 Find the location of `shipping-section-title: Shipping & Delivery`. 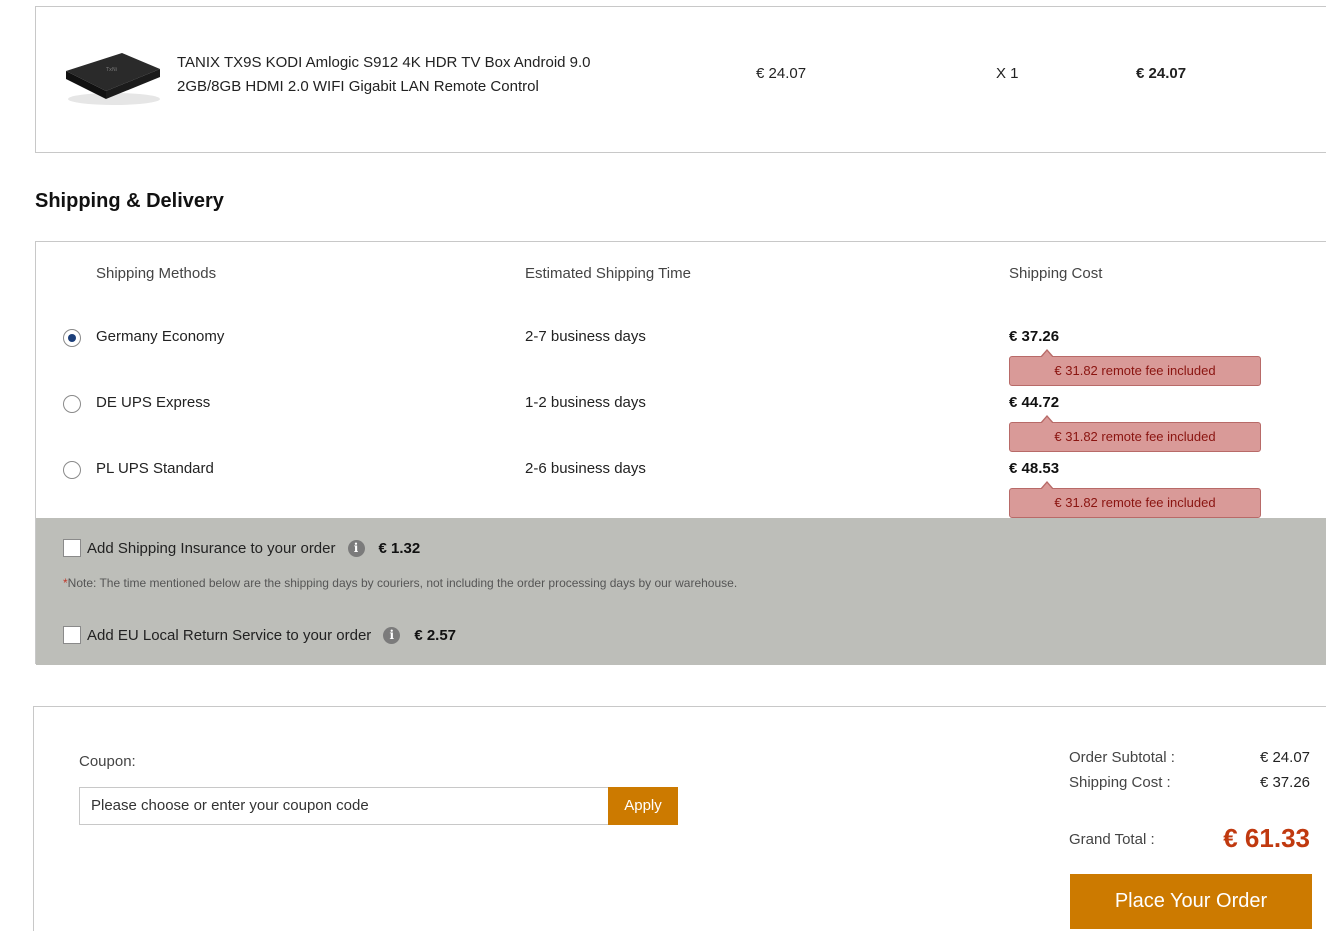

shipping-section-title: Shipping & Delivery is located at coordinates (129, 201).